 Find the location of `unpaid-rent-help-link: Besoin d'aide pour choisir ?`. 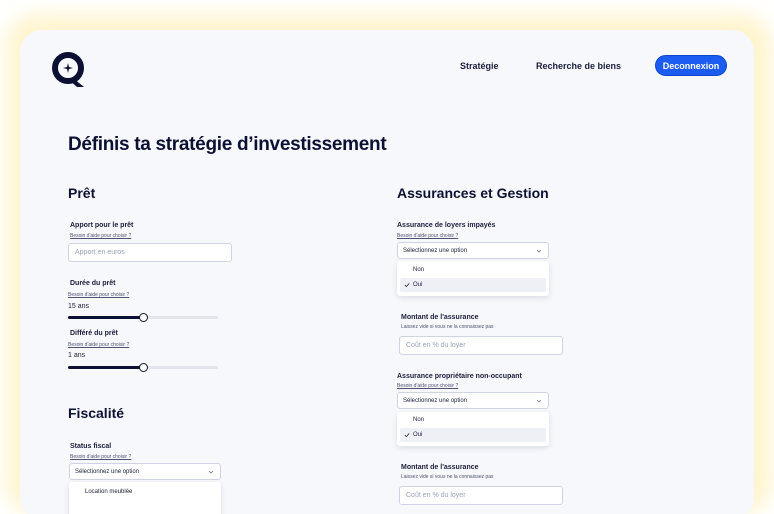

unpaid-rent-help-link: Besoin d'aide pour choisir ? is located at coordinates (427, 236).